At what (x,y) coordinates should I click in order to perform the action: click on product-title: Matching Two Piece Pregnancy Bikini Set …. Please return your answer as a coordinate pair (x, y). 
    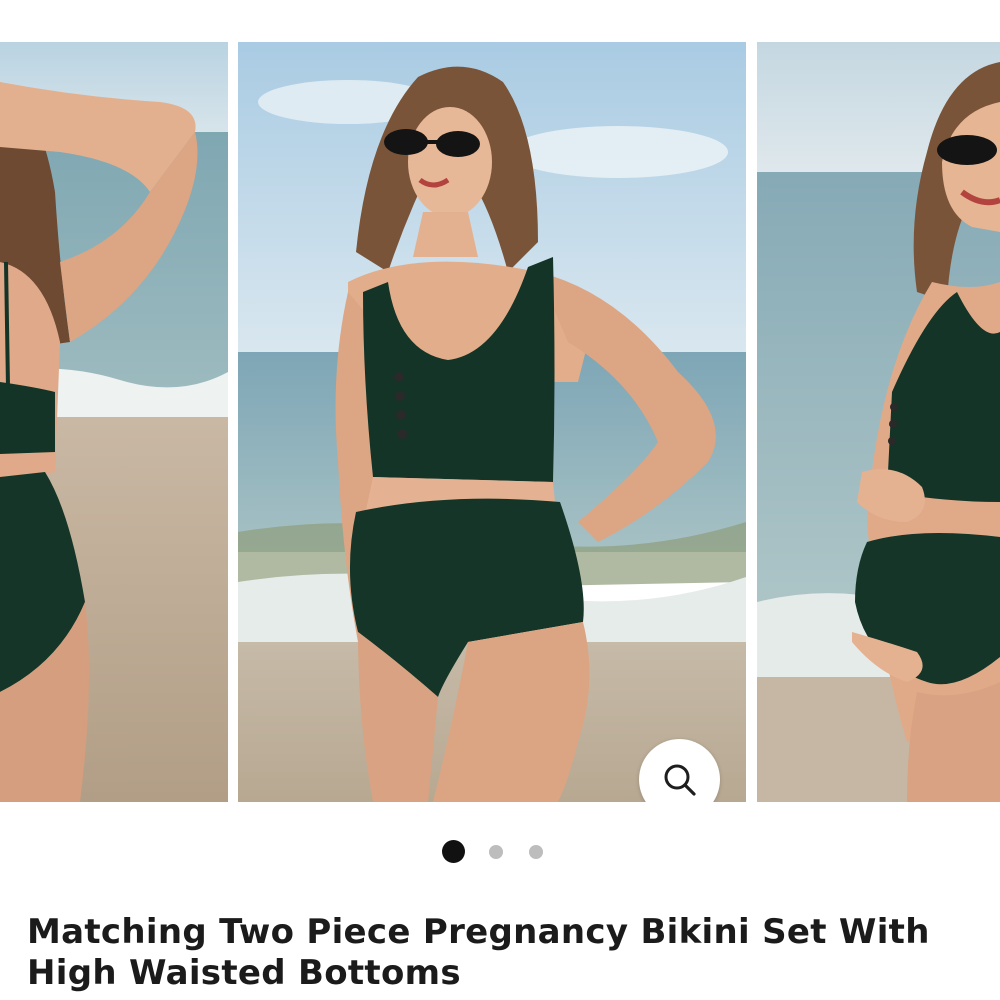
    Looking at the image, I should click on (478, 952).